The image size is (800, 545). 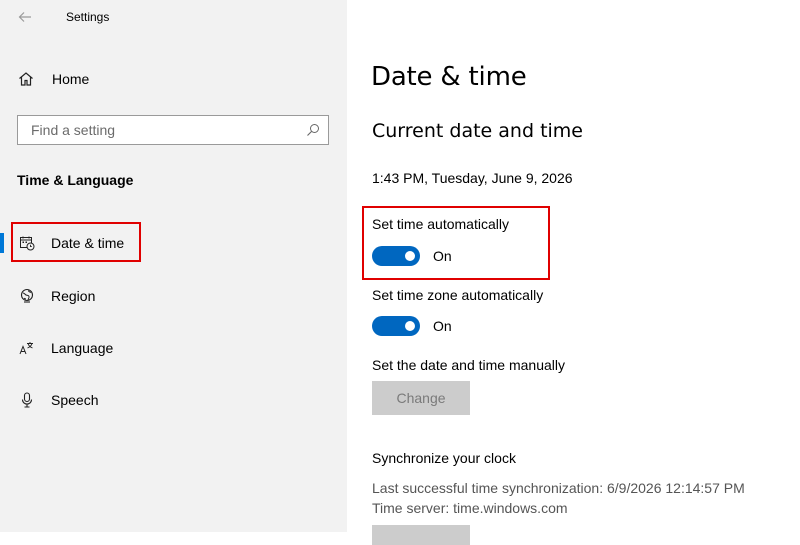 What do you see at coordinates (88, 17) in the screenshot?
I see `app-title: Settings` at bounding box center [88, 17].